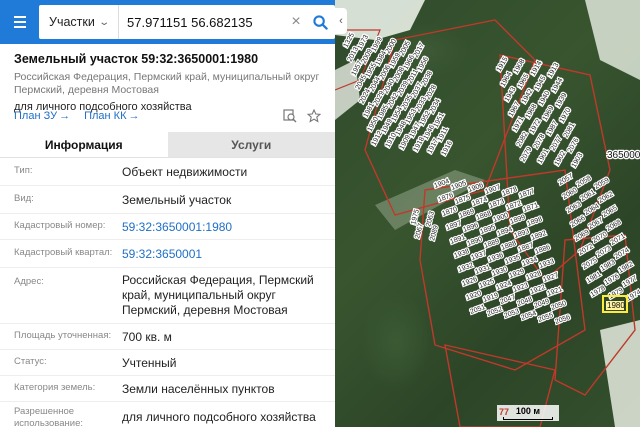 Image resolution: width=640 pixels, height=427 pixels. Describe the element at coordinates (465, 268) in the screenshot. I see `parcel-number-label: 1932` at that location.